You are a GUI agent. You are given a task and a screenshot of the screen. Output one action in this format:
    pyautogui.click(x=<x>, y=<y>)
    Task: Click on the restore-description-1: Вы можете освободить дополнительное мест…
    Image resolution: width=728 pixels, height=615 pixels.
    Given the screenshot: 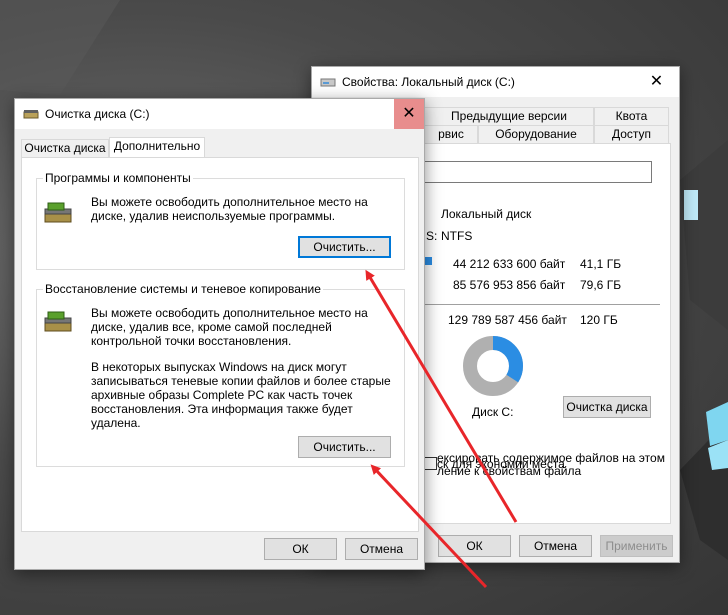 What is the action you would take?
    pyautogui.click(x=229, y=327)
    